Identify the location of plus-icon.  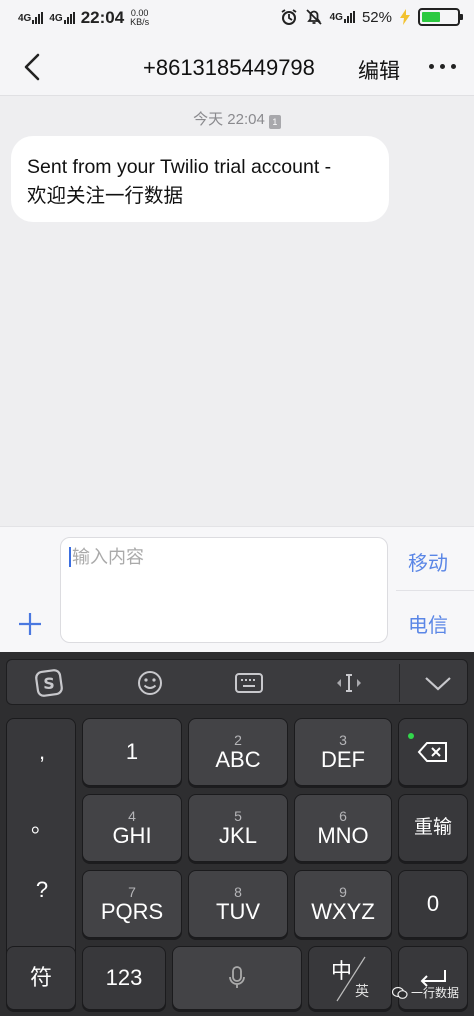
(30, 624).